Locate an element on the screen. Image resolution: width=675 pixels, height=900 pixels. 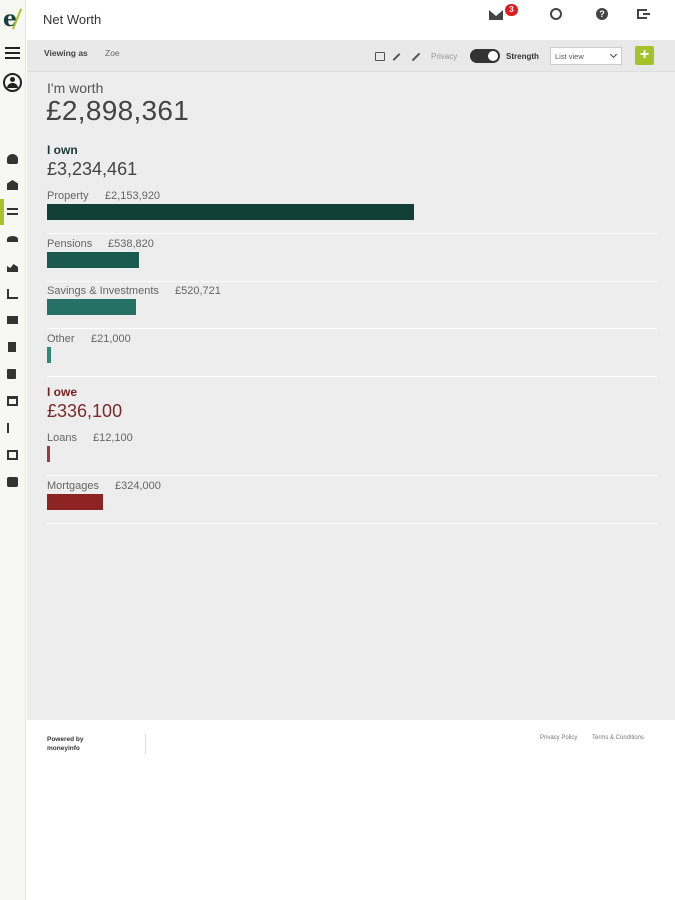
viewing-as-name: Zoe is located at coordinates (112, 53).